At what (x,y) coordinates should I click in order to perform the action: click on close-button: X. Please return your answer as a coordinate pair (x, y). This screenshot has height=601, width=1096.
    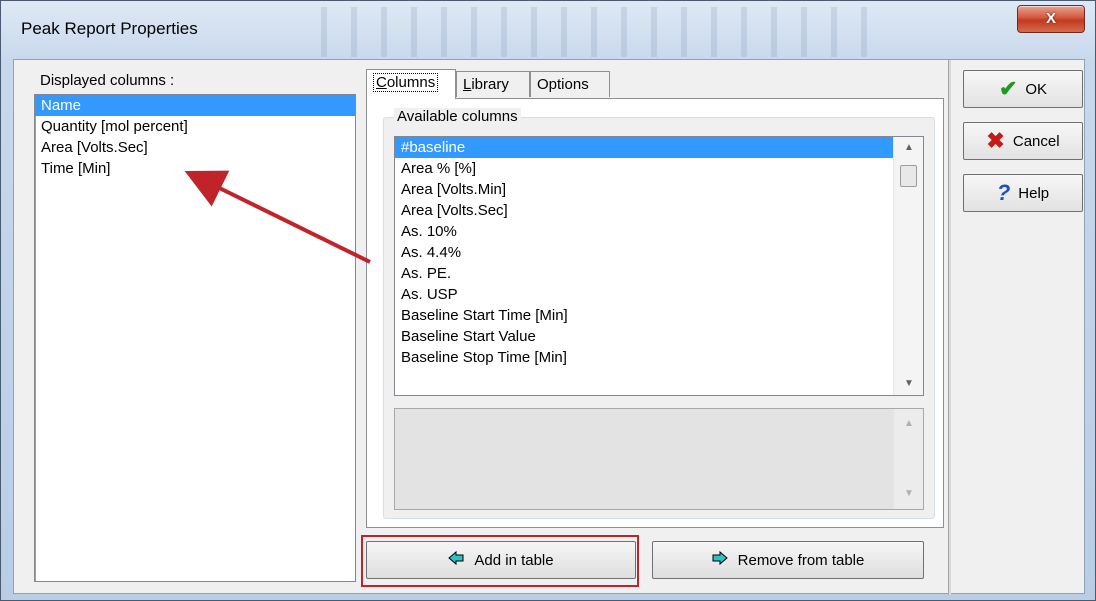
    Looking at the image, I should click on (1051, 19).